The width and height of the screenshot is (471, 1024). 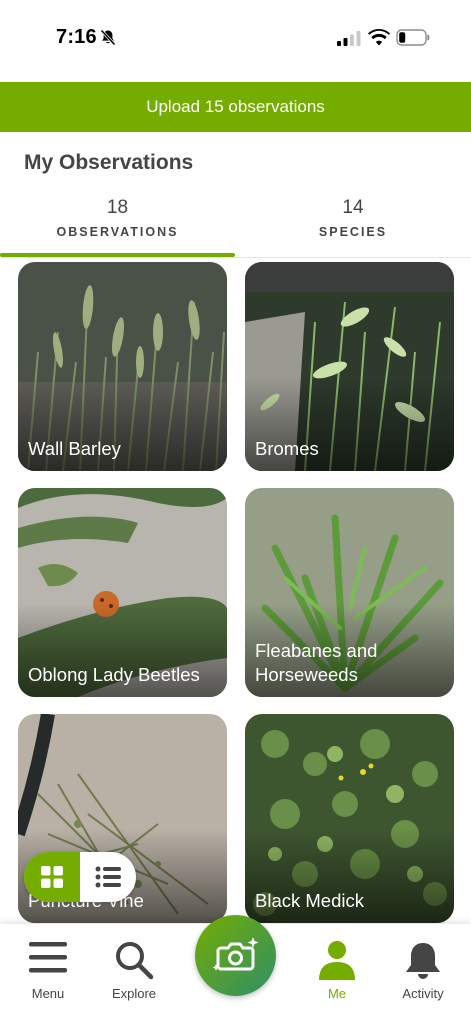 I want to click on tab-observations: 18 OBSERVATIONS, so click(x=117, y=227).